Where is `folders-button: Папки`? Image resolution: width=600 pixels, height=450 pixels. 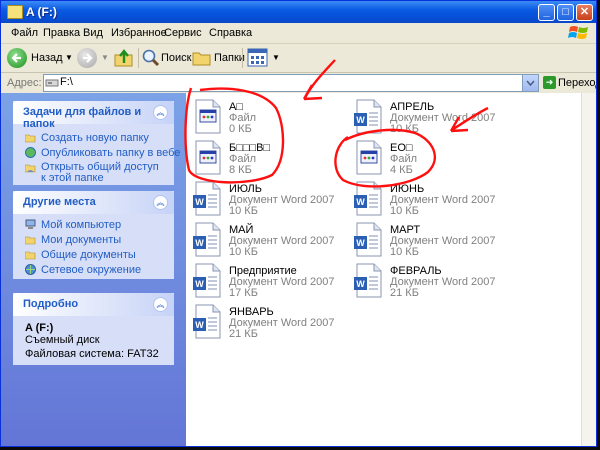 folders-button: Папки is located at coordinates (219, 58).